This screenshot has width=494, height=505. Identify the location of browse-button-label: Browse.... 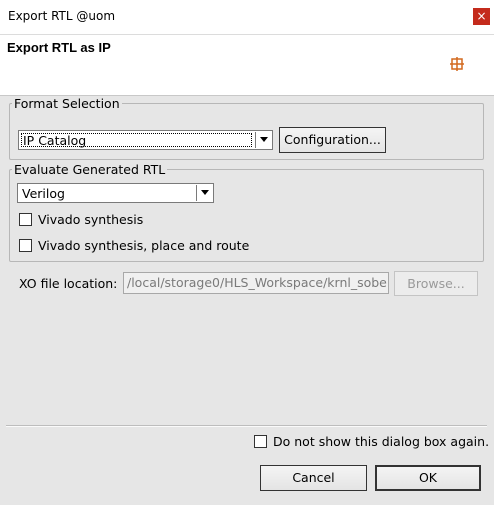
(436, 283).